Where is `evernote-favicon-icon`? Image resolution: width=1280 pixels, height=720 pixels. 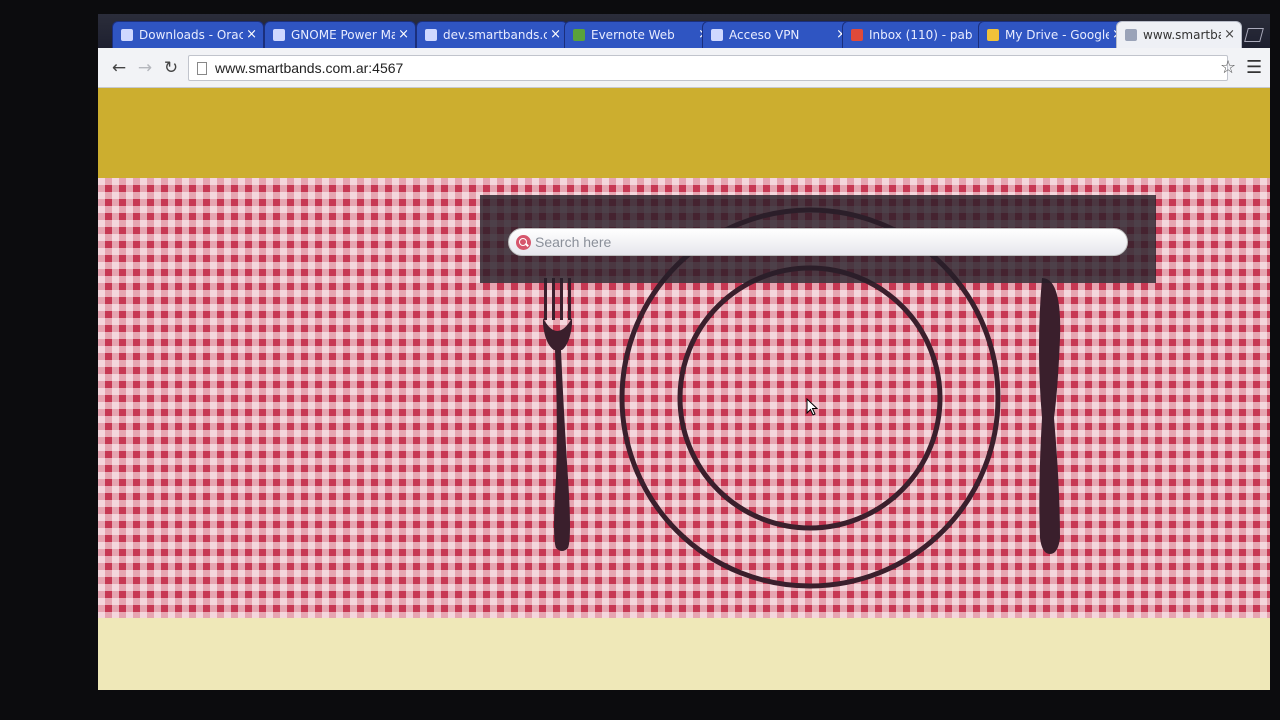 evernote-favicon-icon is located at coordinates (579, 35).